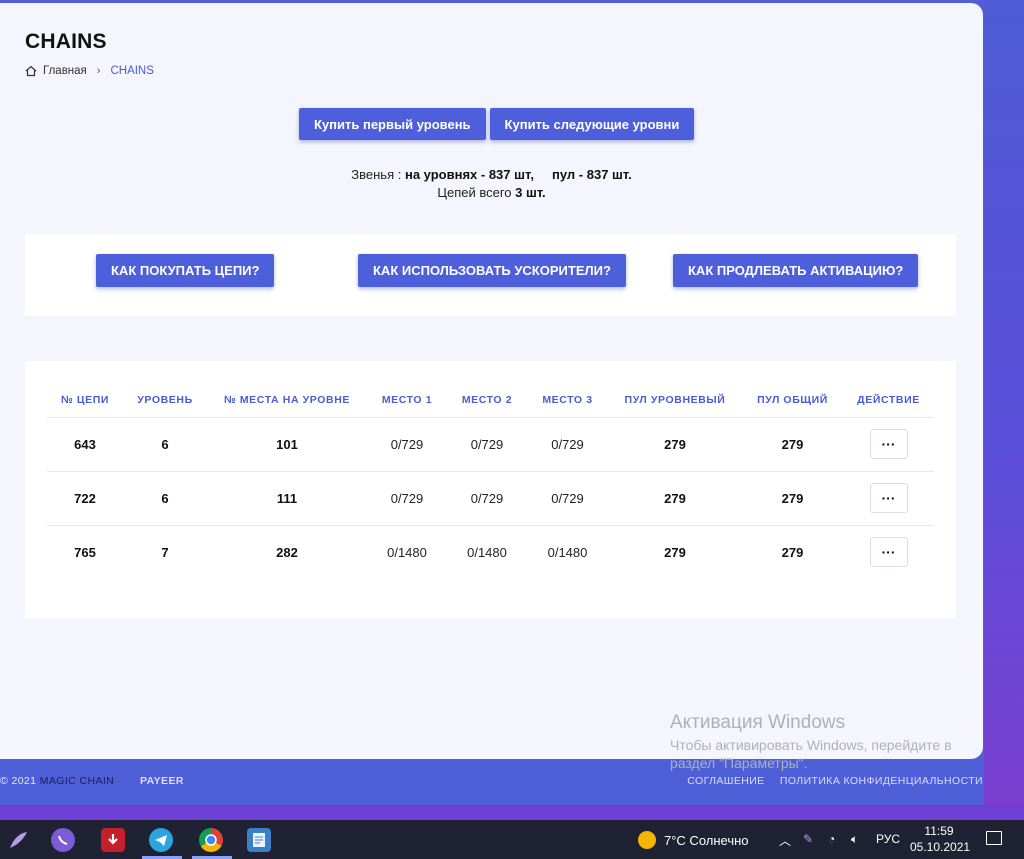  I want to click on weather-widget: 7°C Солнечно, so click(693, 840).